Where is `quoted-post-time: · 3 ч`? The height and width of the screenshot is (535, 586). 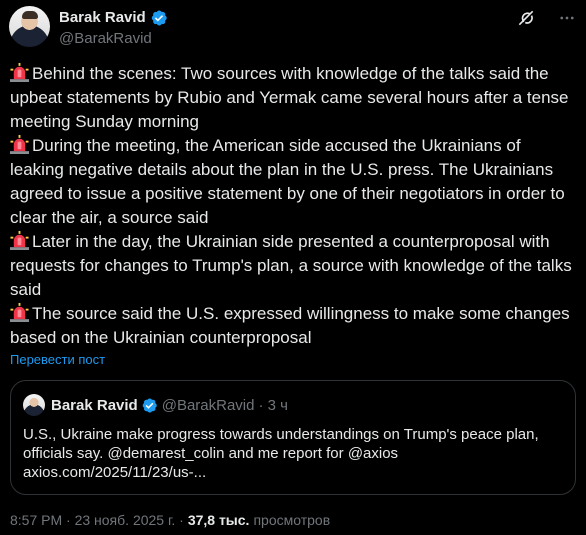 quoted-post-time: · 3 ч is located at coordinates (273, 405).